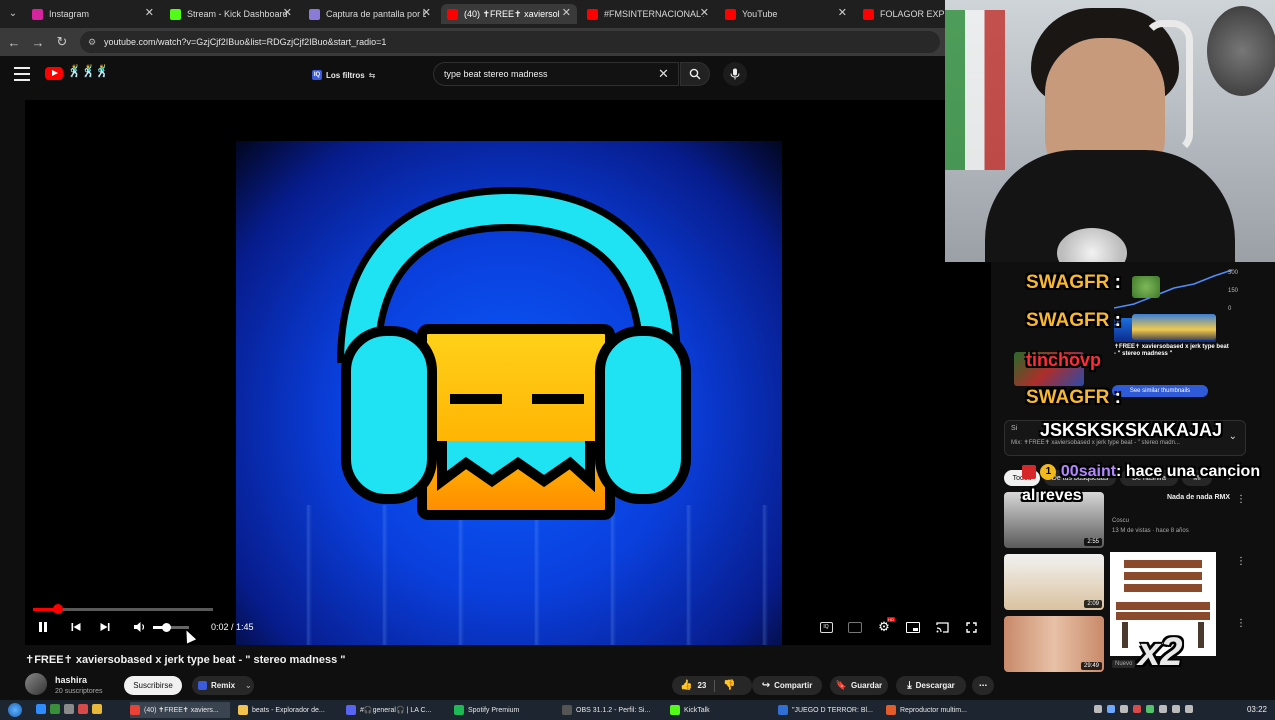 The height and width of the screenshot is (720, 1275). What do you see at coordinates (13, 13) in the screenshot?
I see `tab-search-icon: ⌄` at bounding box center [13, 13].